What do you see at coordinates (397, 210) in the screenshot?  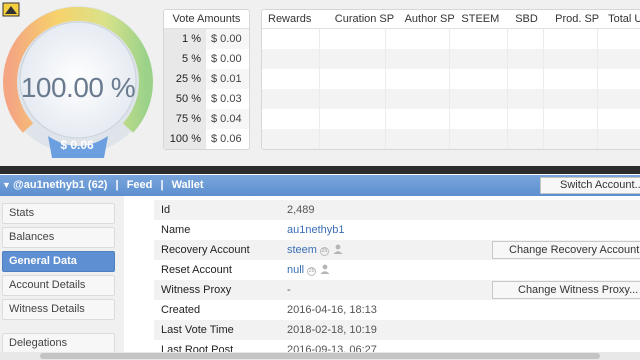 I see `table-row: Id 2,489` at bounding box center [397, 210].